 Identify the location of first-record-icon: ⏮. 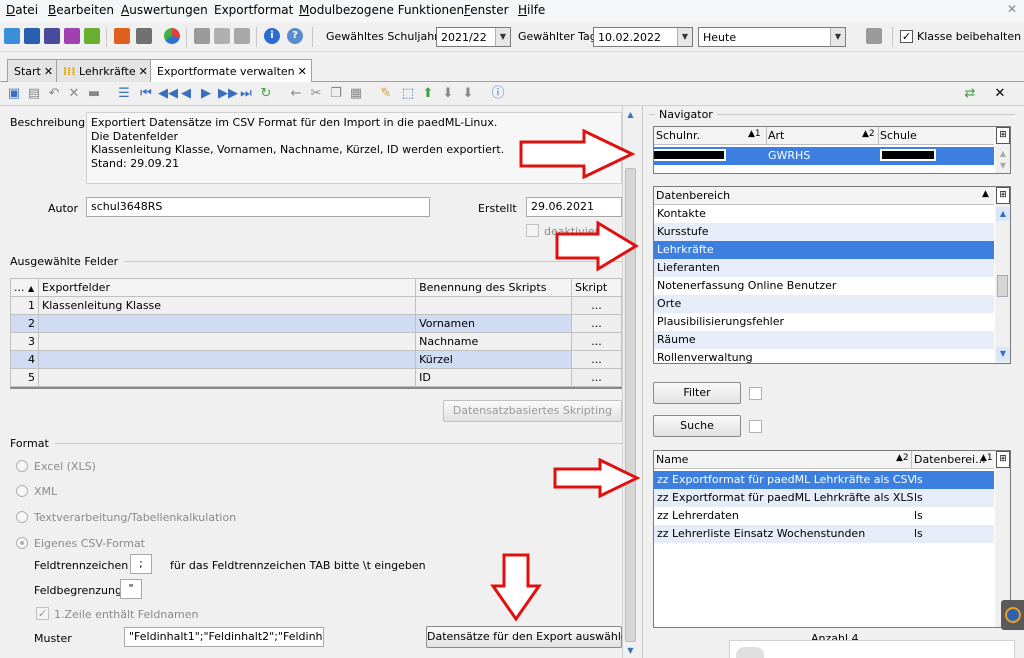
(146, 94).